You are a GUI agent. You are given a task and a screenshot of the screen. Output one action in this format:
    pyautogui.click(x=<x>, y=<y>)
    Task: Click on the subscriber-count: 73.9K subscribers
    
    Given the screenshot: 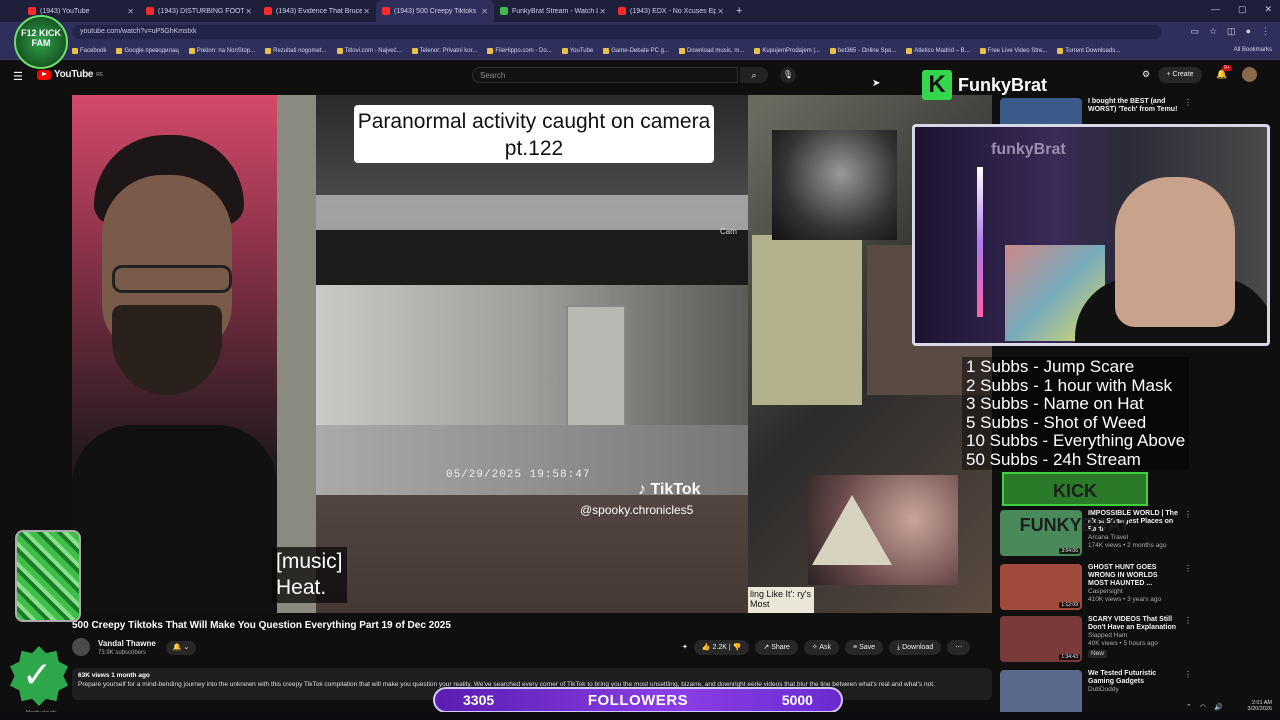 What is the action you would take?
    pyautogui.click(x=122, y=653)
    